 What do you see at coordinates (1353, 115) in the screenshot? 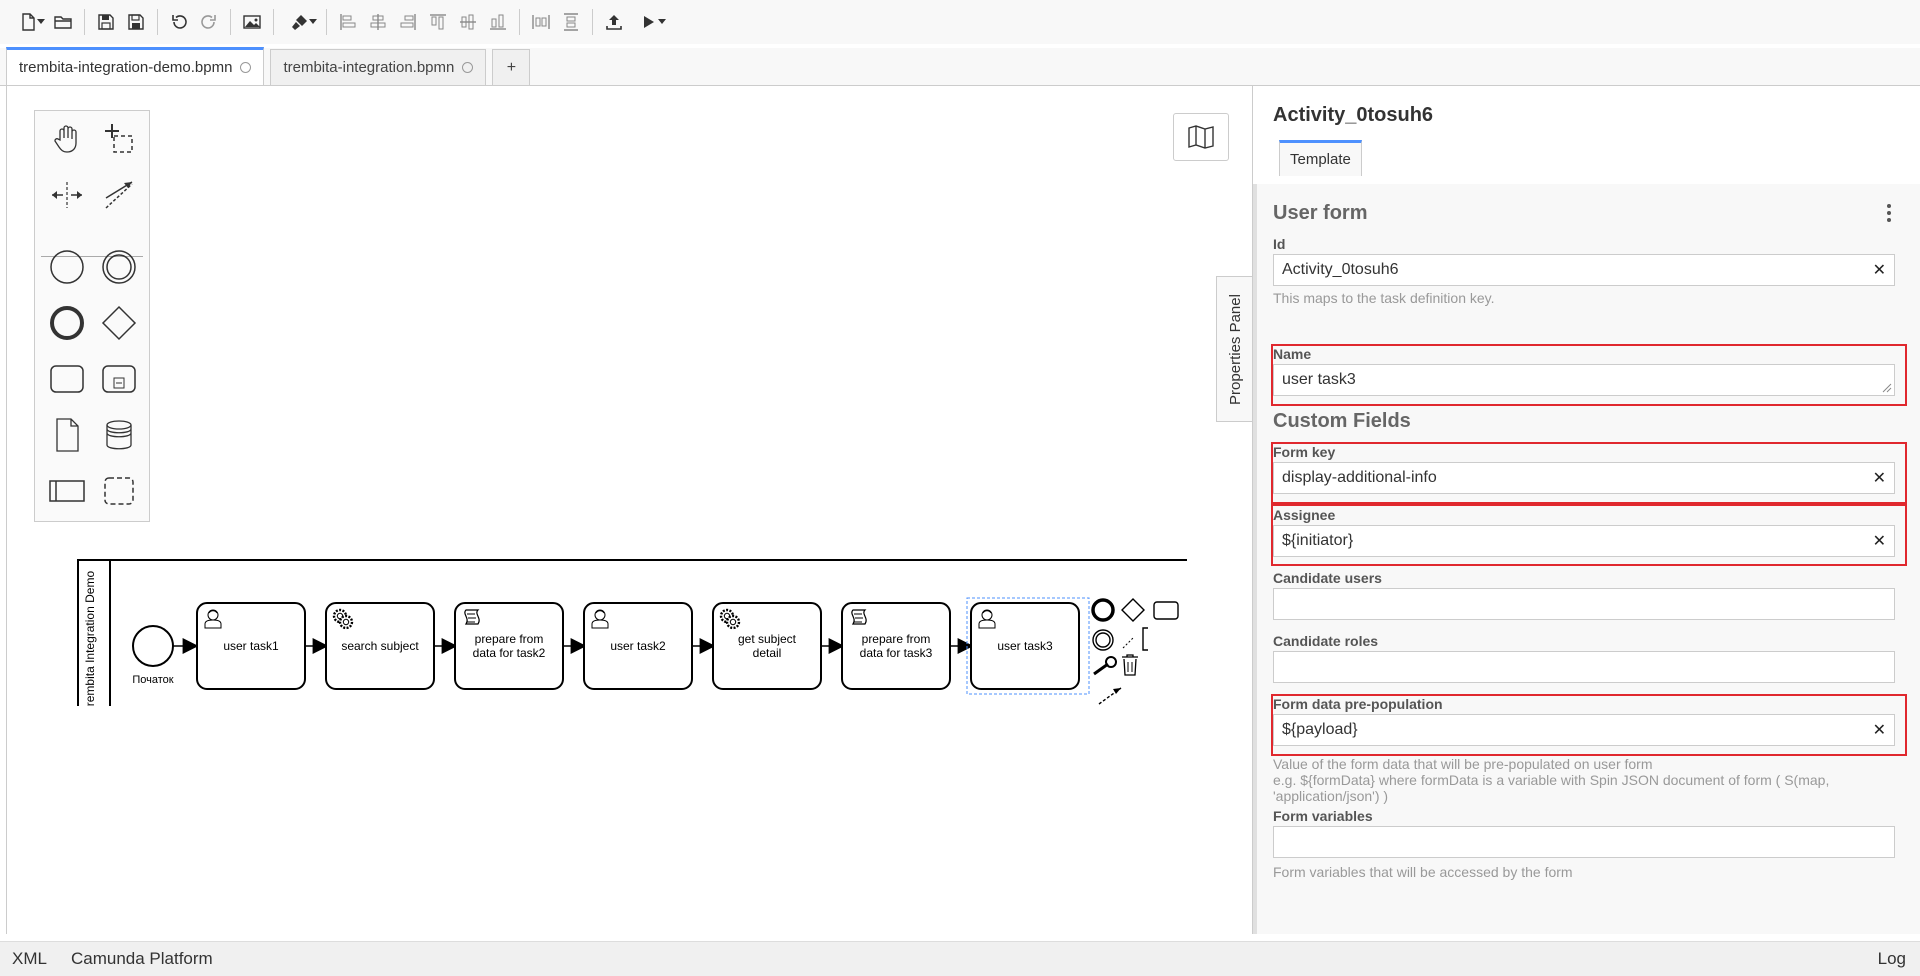
I see `panel-title: Activity_0tosuh6` at bounding box center [1353, 115].